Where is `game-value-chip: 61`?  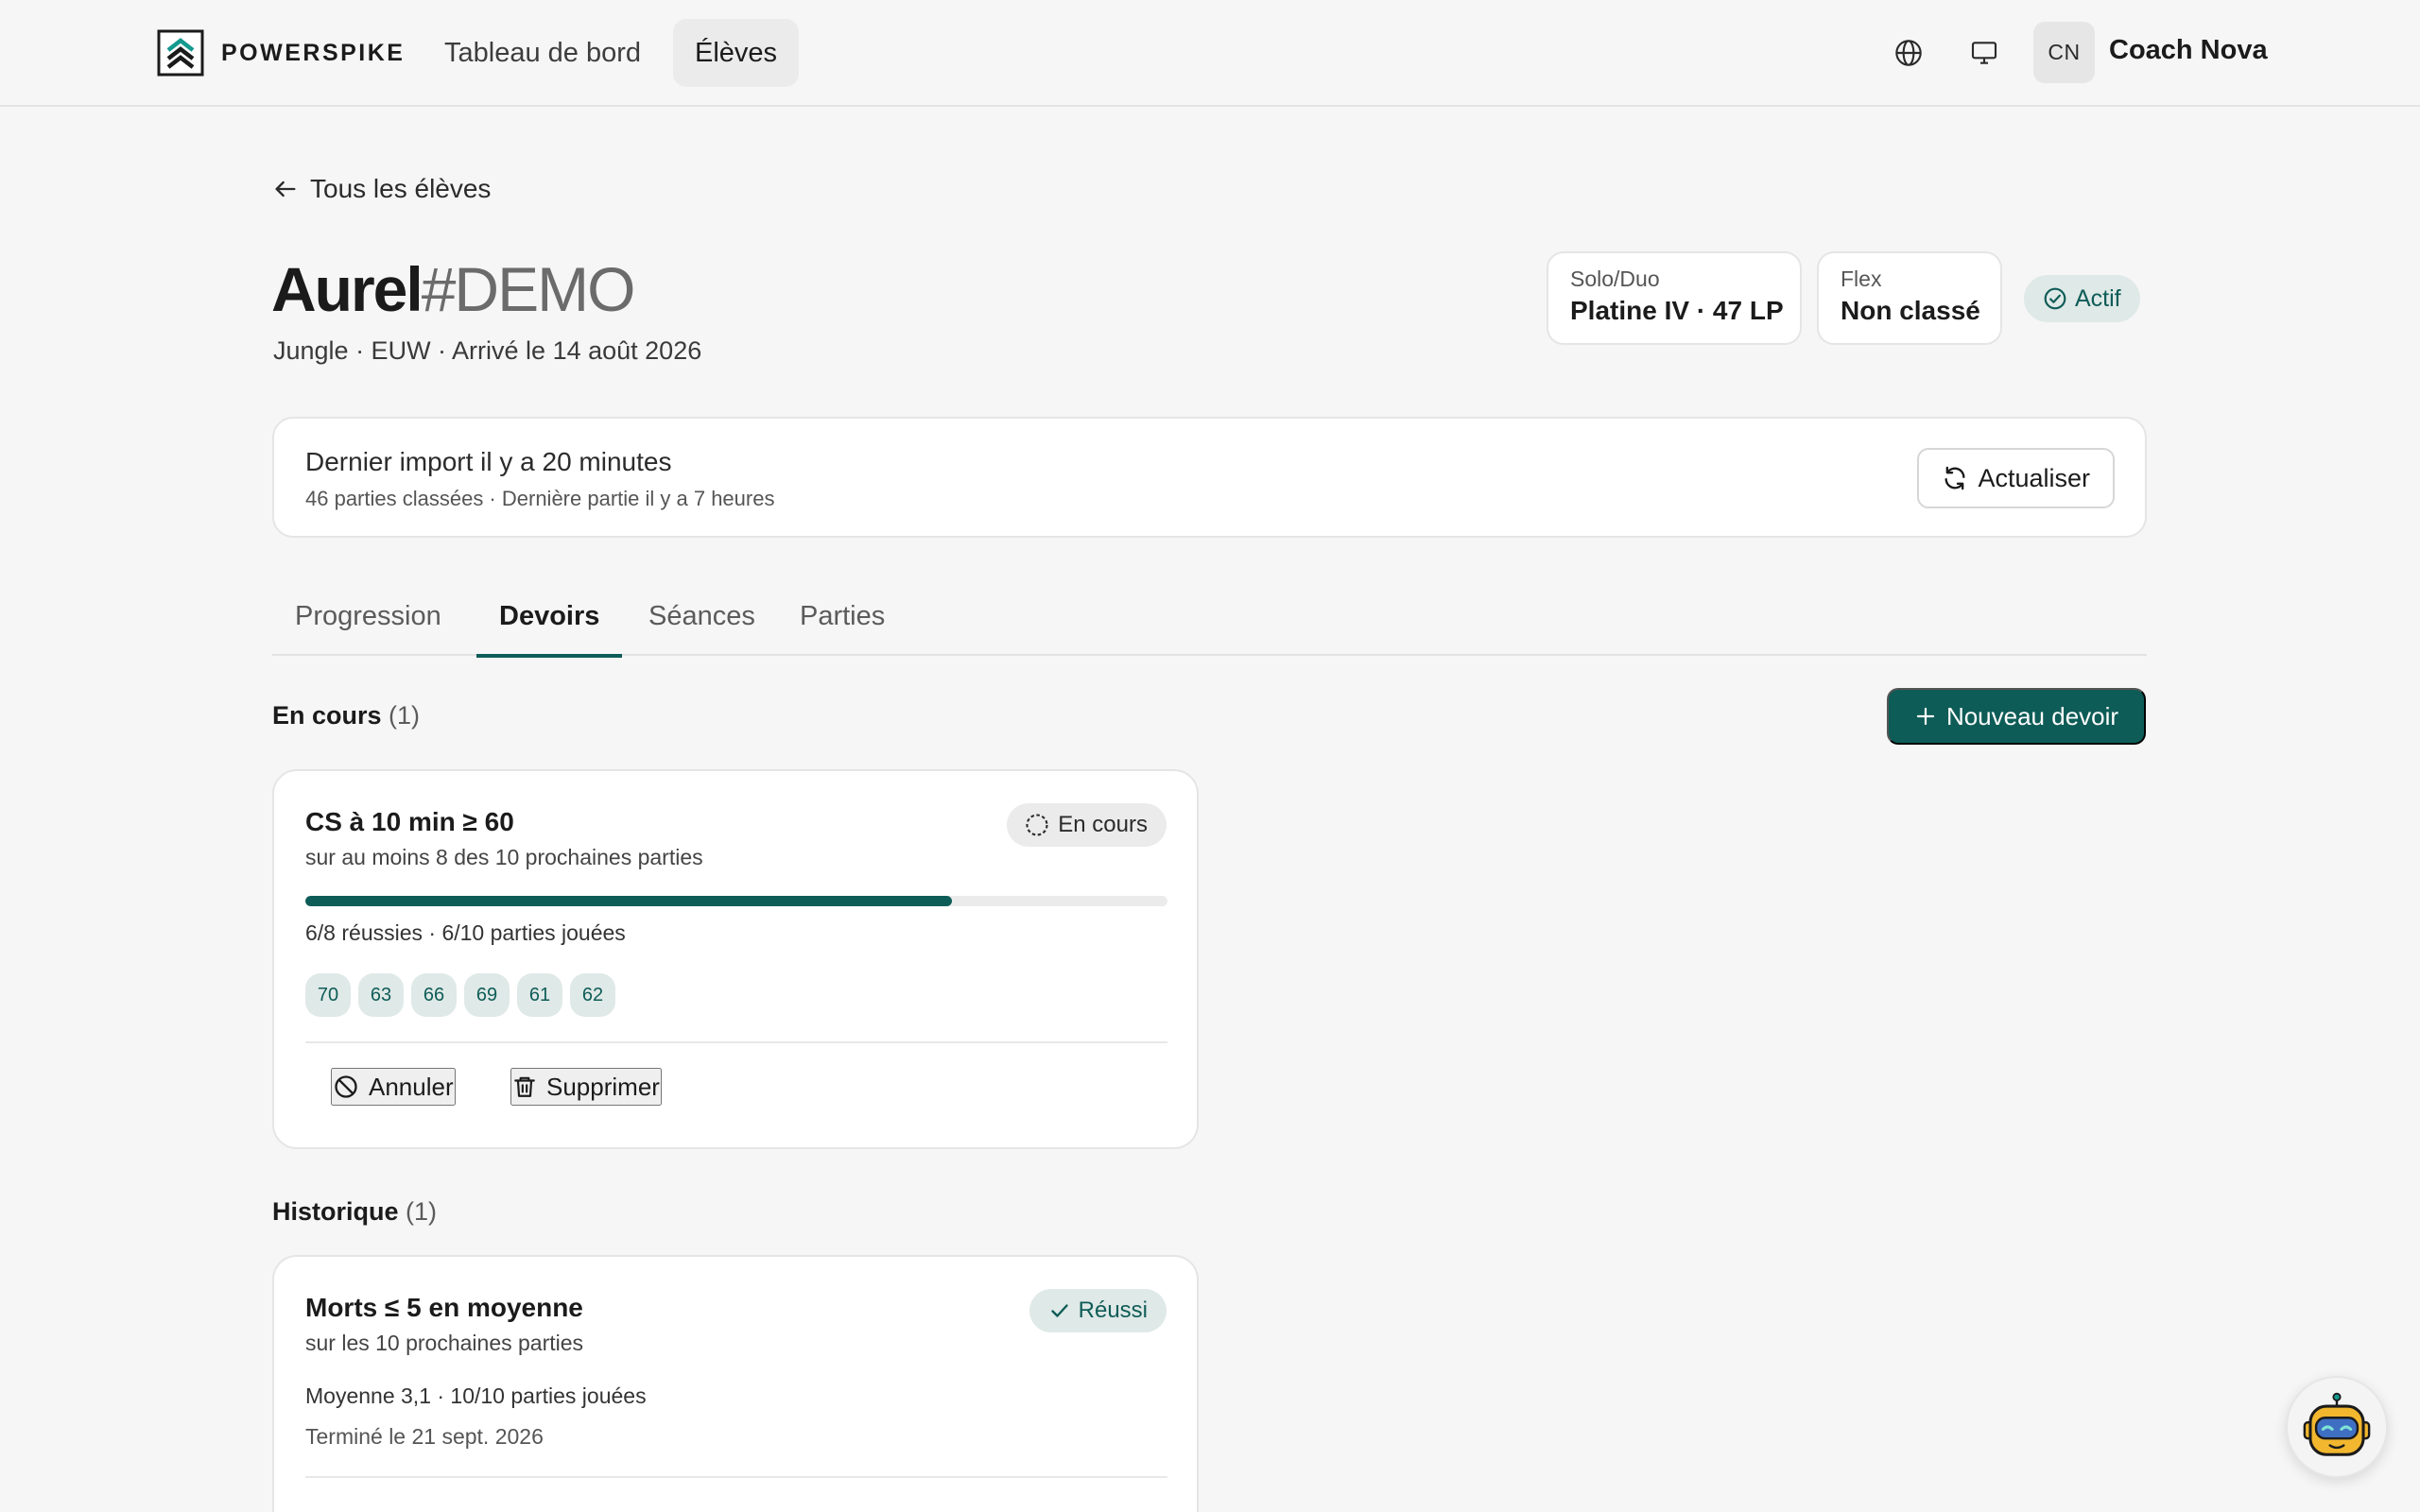 game-value-chip: 61 is located at coordinates (539, 995).